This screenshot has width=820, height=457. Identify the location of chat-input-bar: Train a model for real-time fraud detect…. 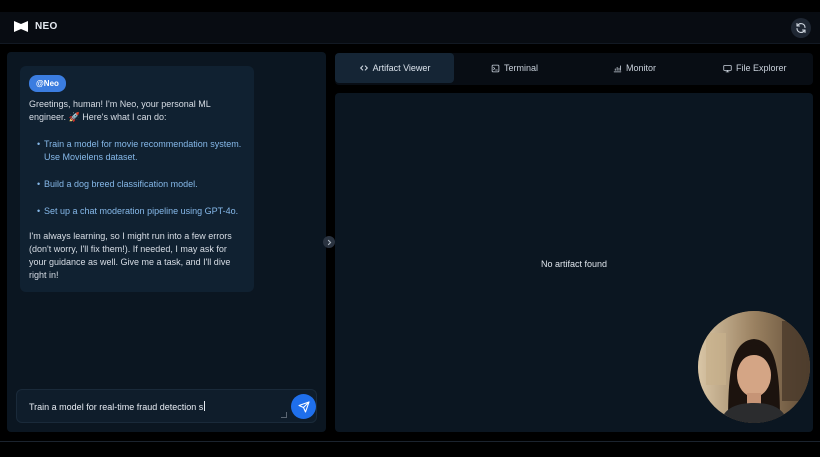
(166, 406).